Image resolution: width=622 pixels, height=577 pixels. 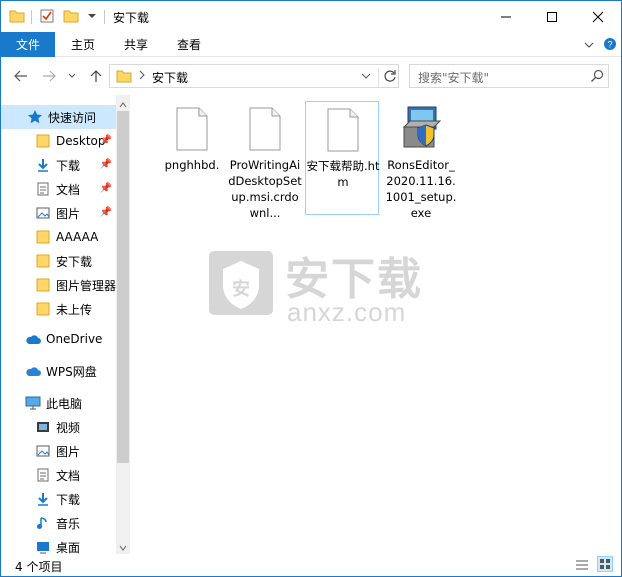 I want to click on nav-item-label: 安下载, so click(x=74, y=261).